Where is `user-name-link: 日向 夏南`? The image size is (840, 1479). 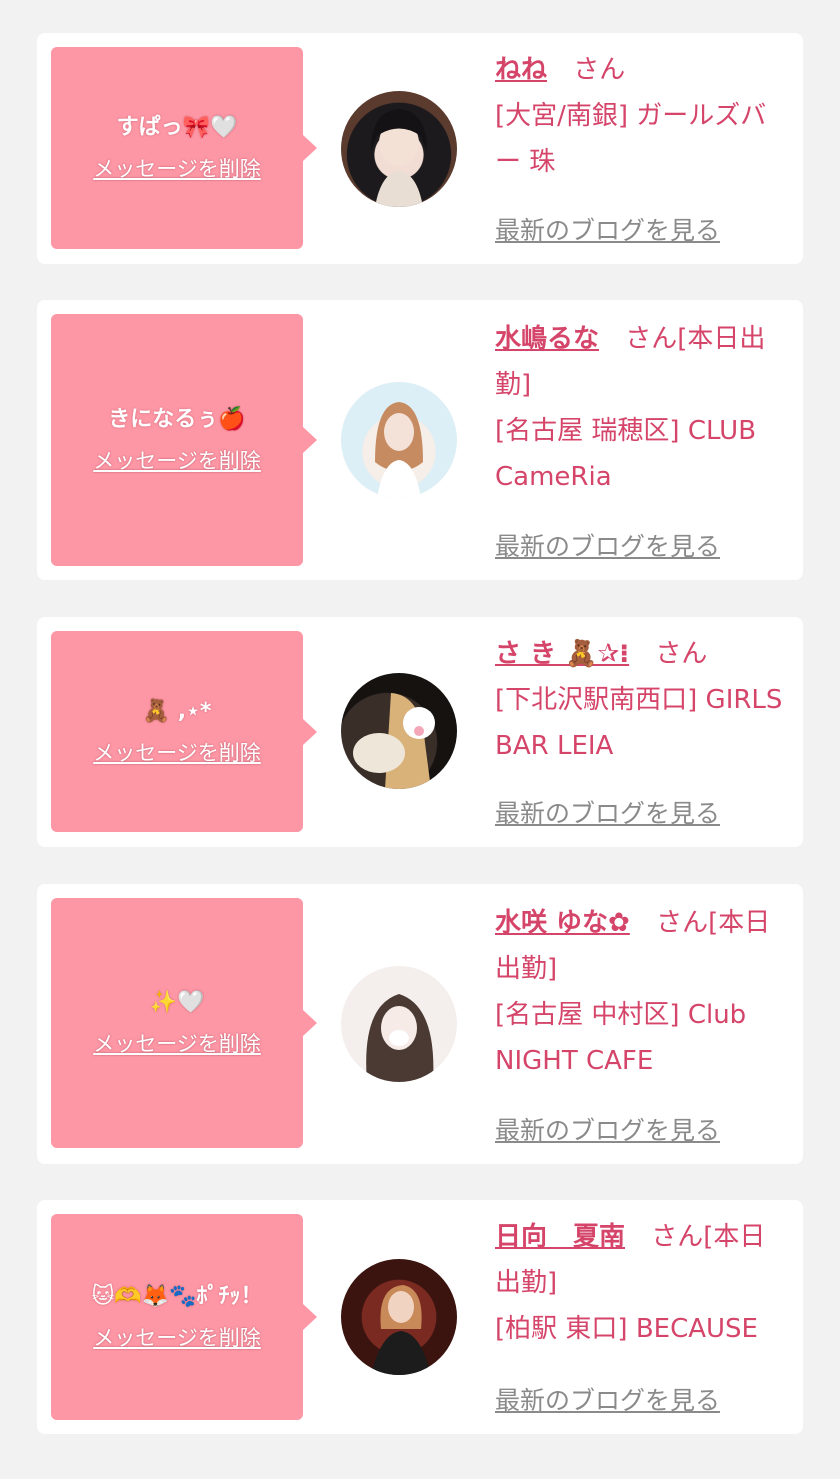 user-name-link: 日向 夏南 is located at coordinates (560, 1237).